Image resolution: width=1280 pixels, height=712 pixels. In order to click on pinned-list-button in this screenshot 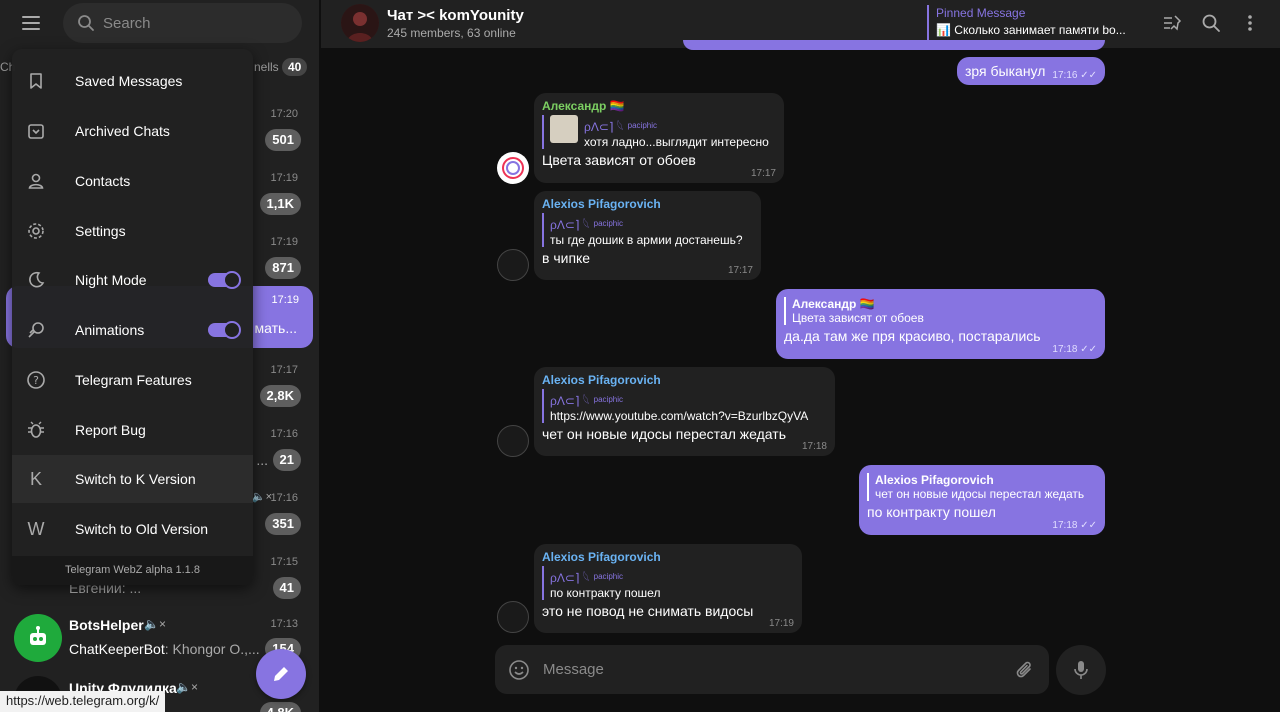, I will do `click(1172, 23)`.